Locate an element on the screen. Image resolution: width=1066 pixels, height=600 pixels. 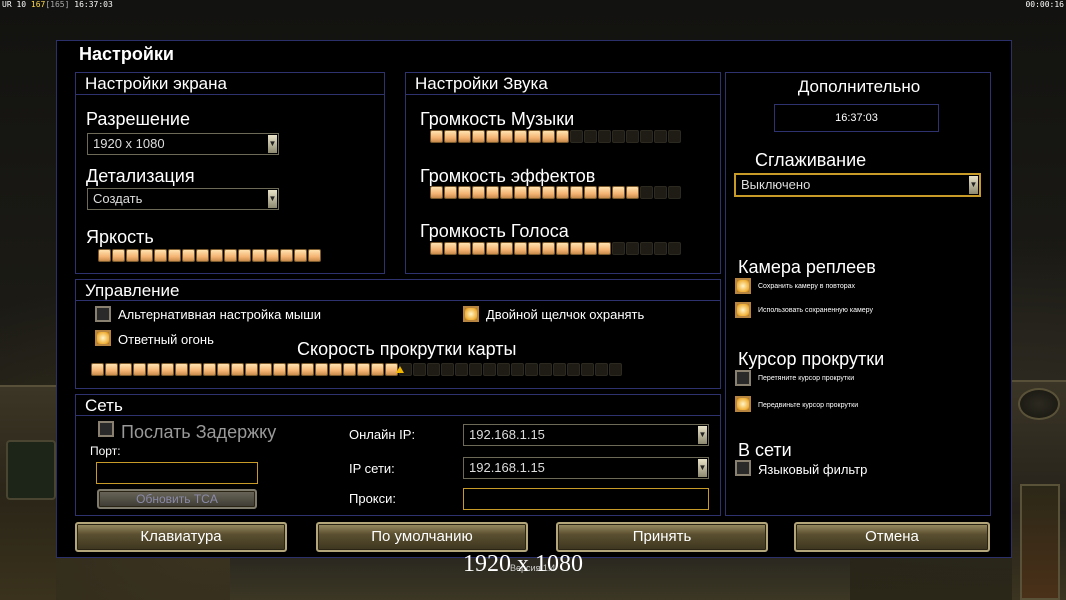
music-volume-slider is located at coordinates (555, 136).